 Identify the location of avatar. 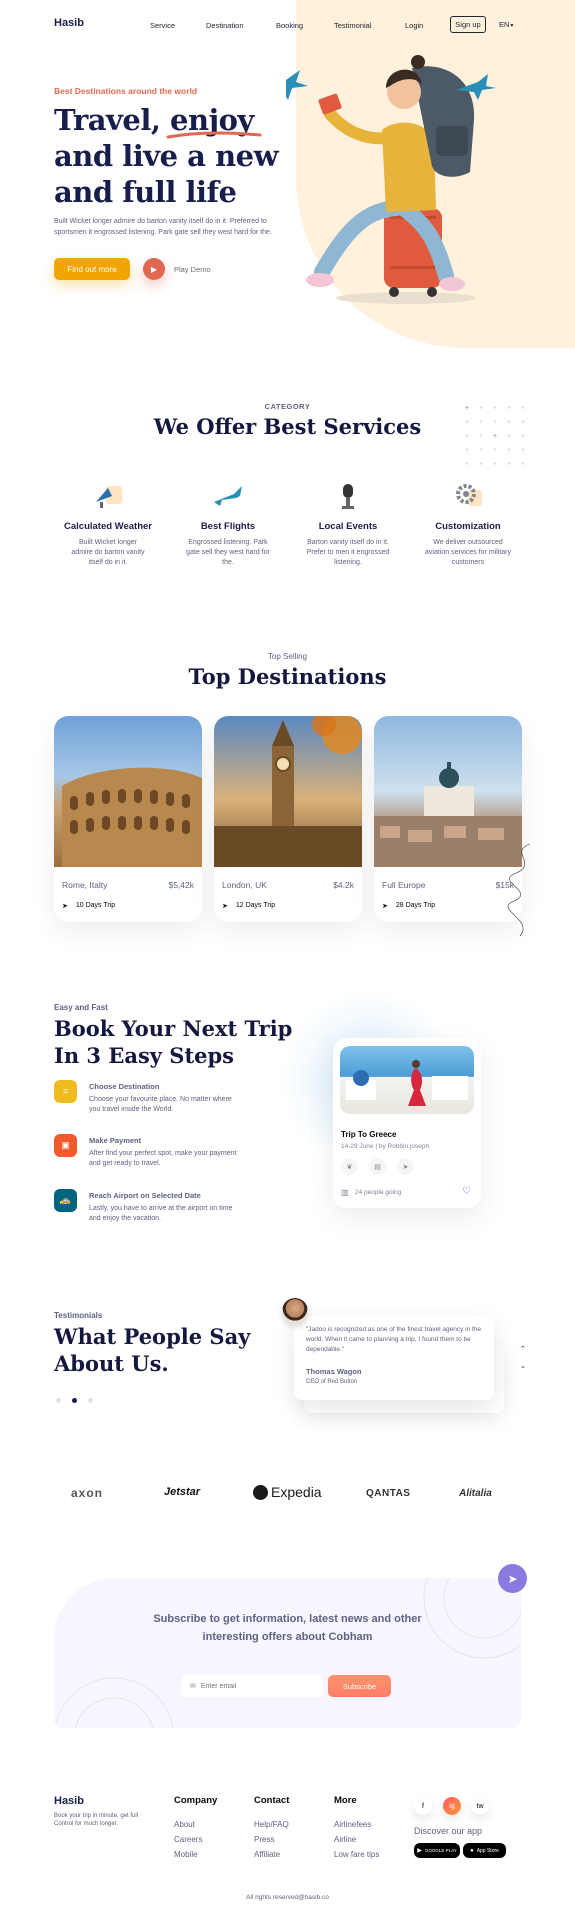
(295, 1311).